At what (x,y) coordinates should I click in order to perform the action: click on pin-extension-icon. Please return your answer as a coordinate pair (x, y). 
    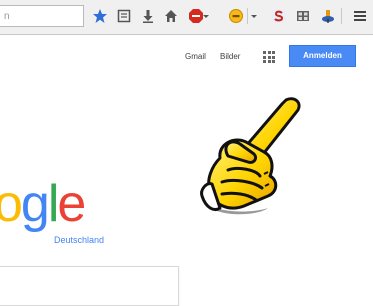
    Looking at the image, I should click on (328, 16).